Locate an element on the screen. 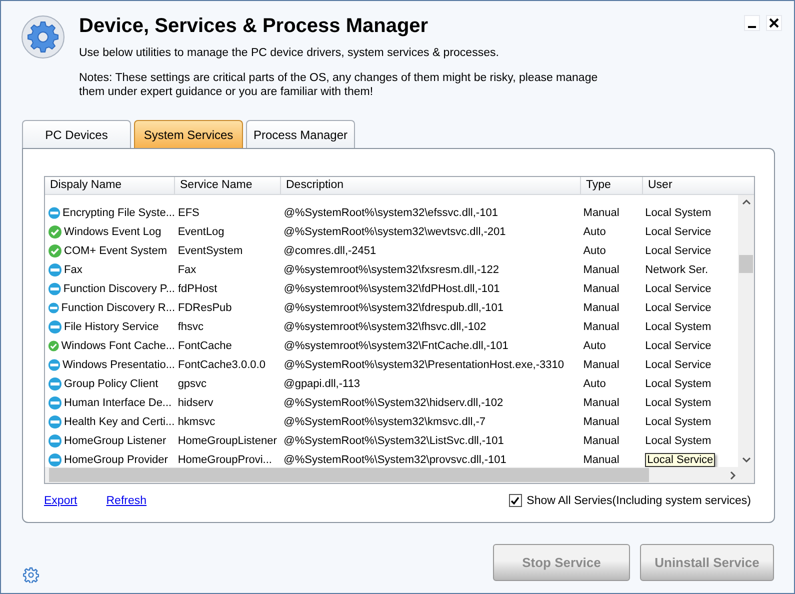 This screenshot has width=795, height=594. table-cell: HomeGroup Provider is located at coordinates (116, 460).